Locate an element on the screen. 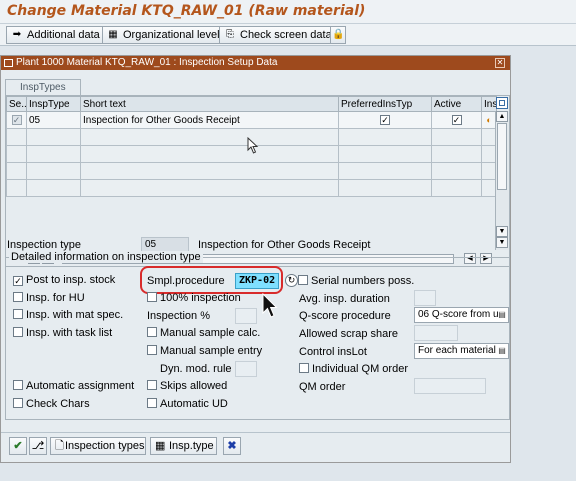 This screenshot has height=481, width=576. highlight-annotation is located at coordinates (211, 280).